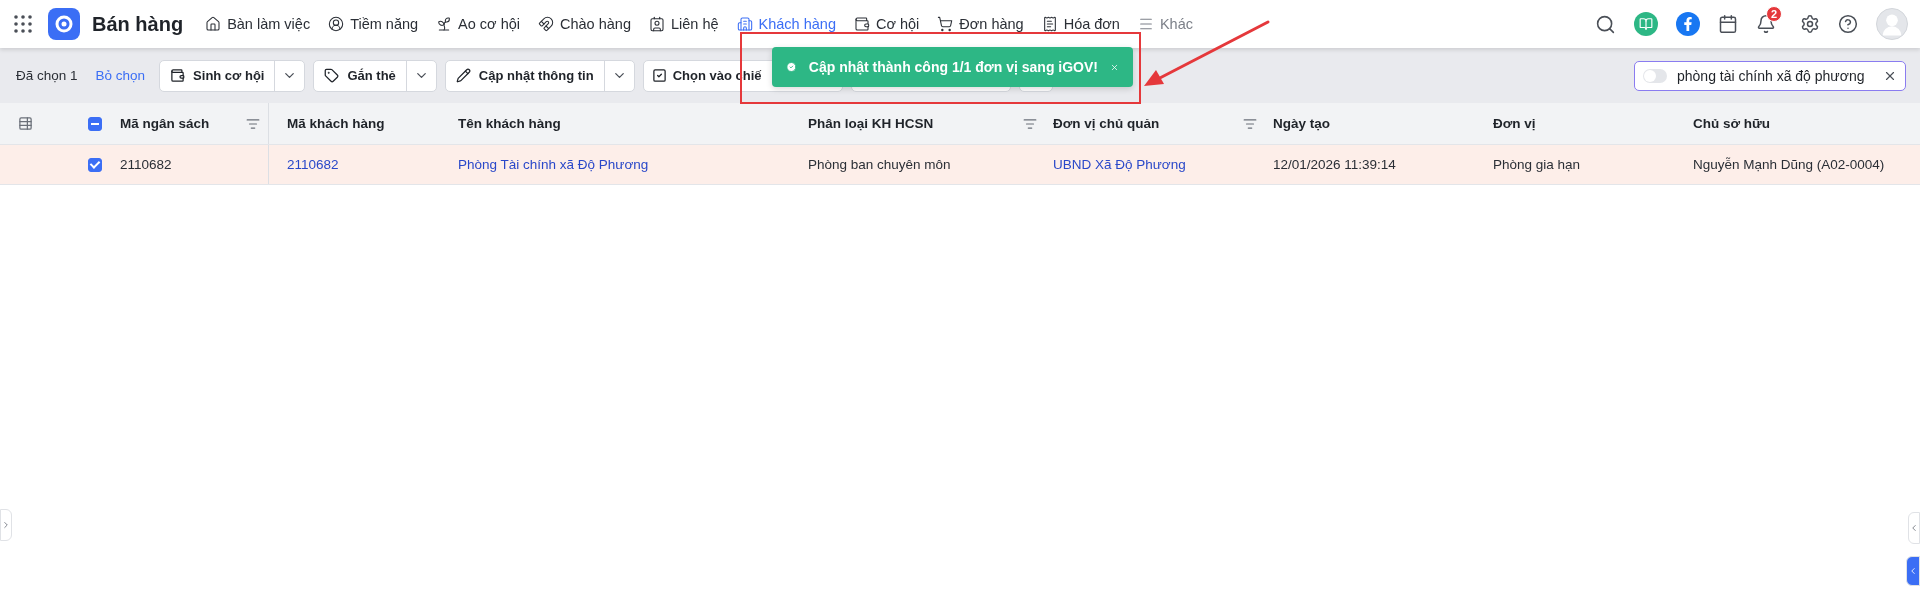 This screenshot has height=600, width=1920. Describe the element at coordinates (1145, 24) in the screenshot. I see `menu-icon` at that location.